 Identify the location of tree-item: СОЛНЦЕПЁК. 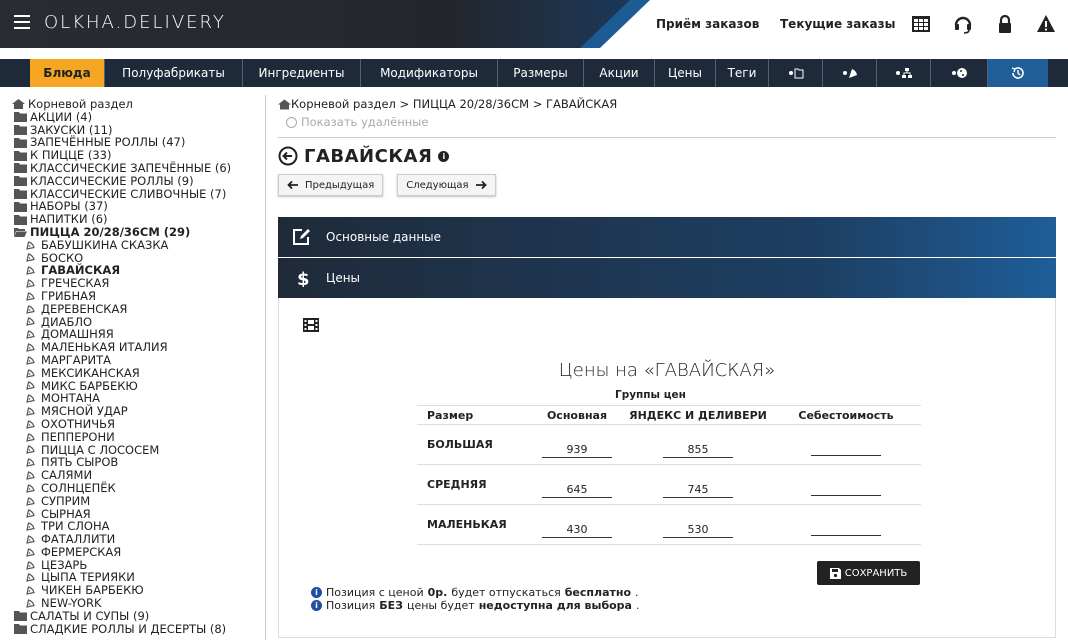
(138, 488).